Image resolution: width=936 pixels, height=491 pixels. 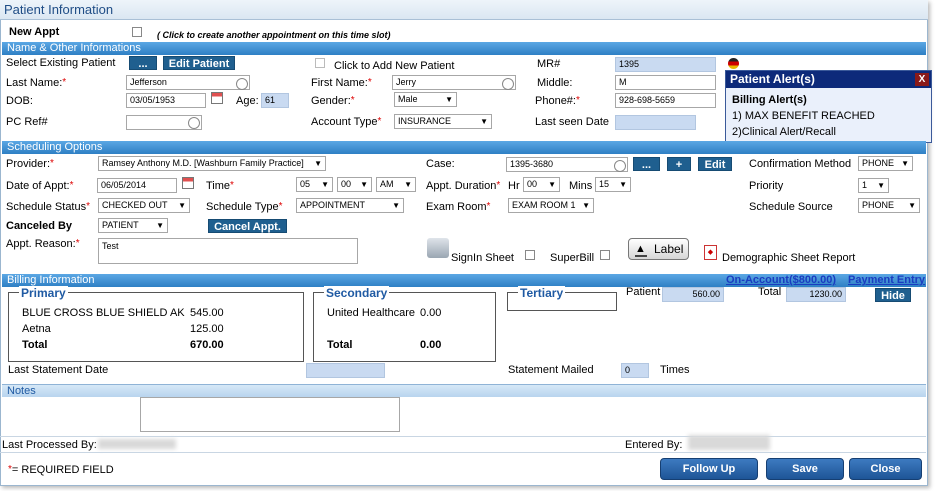 I want to click on signin-sheet-label: SignIn Sheet, so click(x=482, y=258).